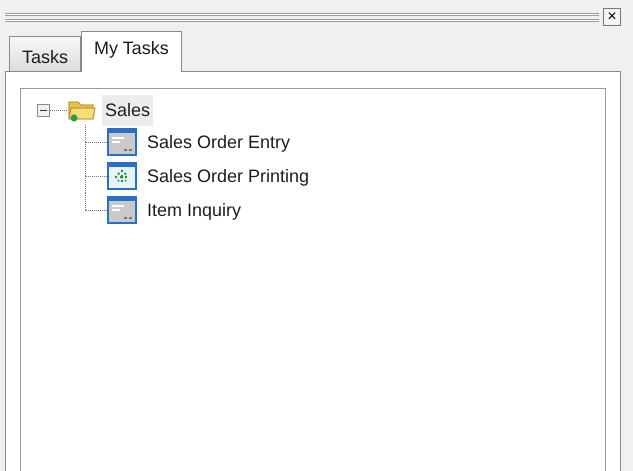  Describe the element at coordinates (612, 17) in the screenshot. I see `close-button: ×` at that location.